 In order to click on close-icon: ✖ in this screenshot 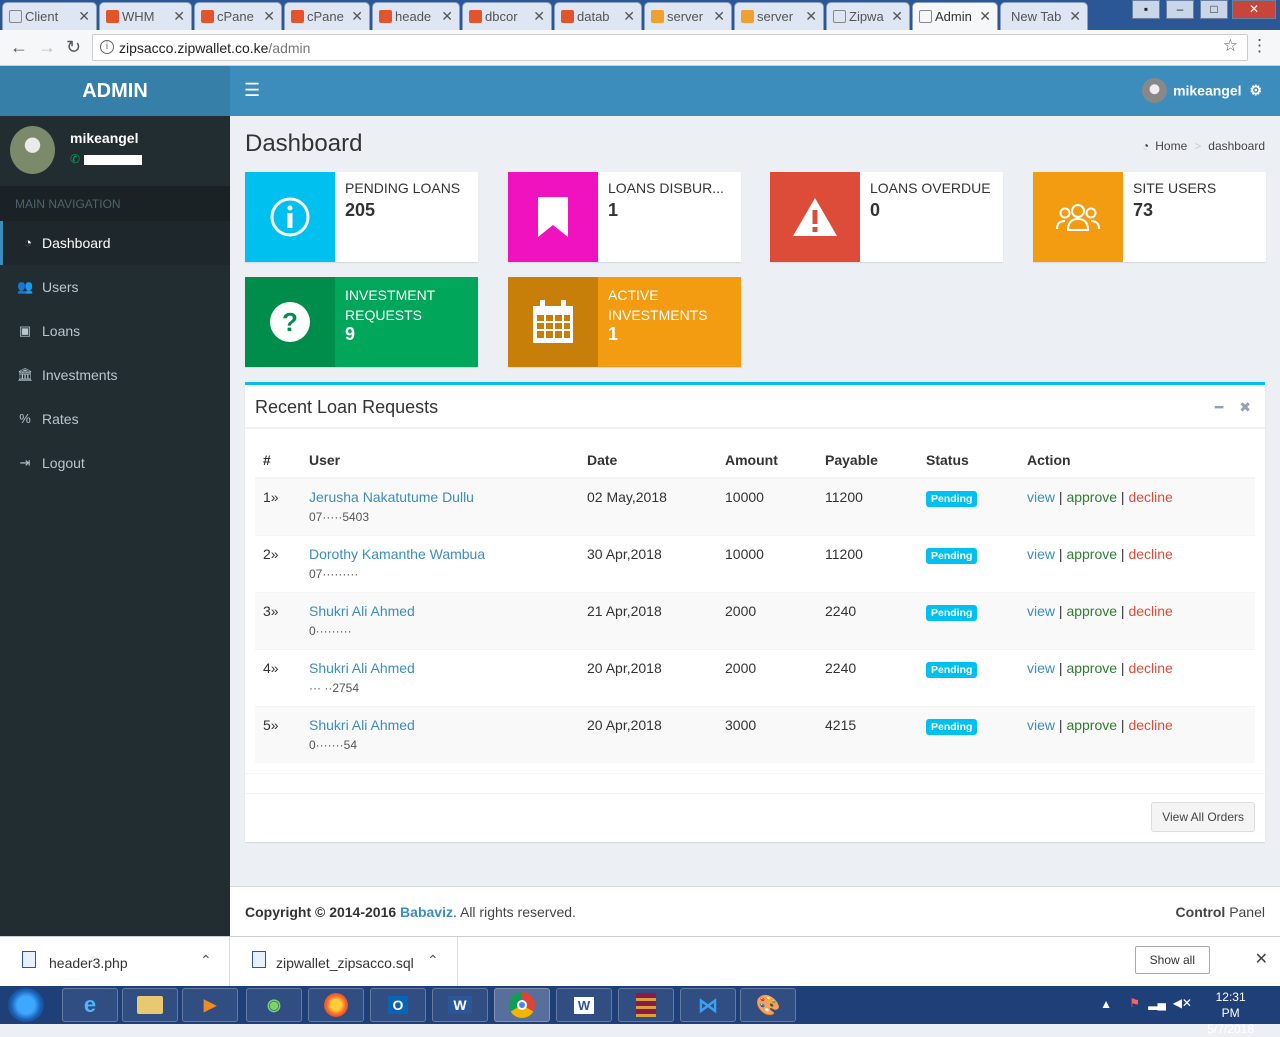, I will do `click(1245, 407)`.